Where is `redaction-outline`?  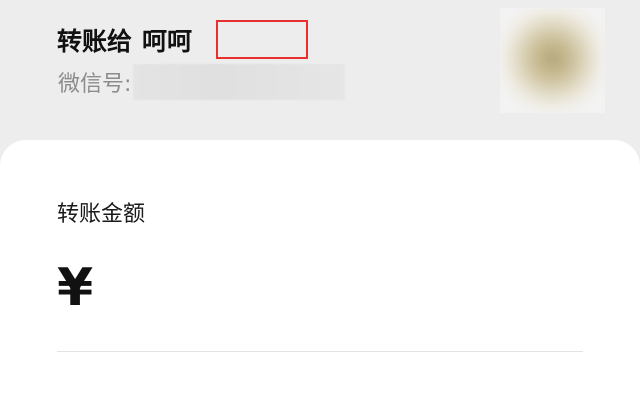 redaction-outline is located at coordinates (262, 39).